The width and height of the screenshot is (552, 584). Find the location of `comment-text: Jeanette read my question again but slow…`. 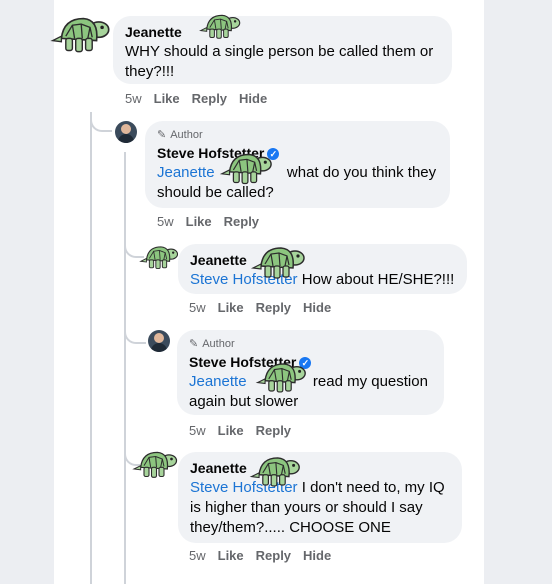

comment-text: Jeanette read my question again but slow… is located at coordinates (310, 392).